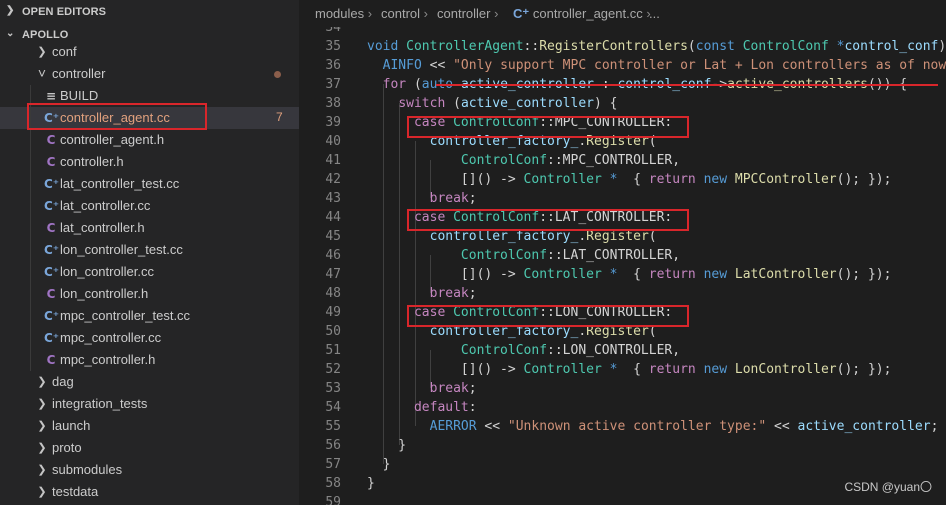 Image resolution: width=946 pixels, height=505 pixels. I want to click on tree-item-label: dag, so click(63, 381).